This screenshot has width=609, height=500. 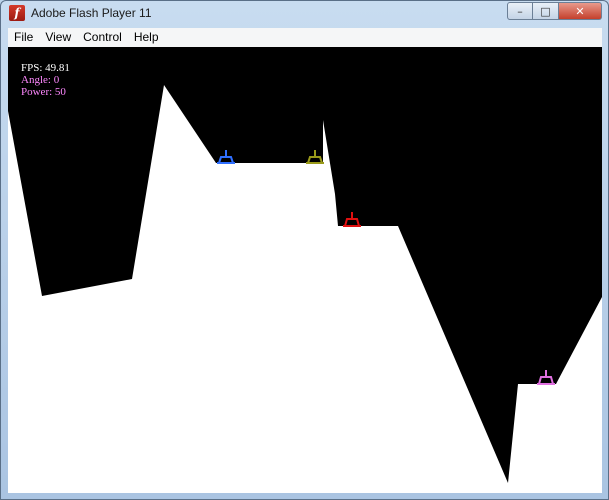 What do you see at coordinates (146, 37) in the screenshot?
I see `menu-help: Help` at bounding box center [146, 37].